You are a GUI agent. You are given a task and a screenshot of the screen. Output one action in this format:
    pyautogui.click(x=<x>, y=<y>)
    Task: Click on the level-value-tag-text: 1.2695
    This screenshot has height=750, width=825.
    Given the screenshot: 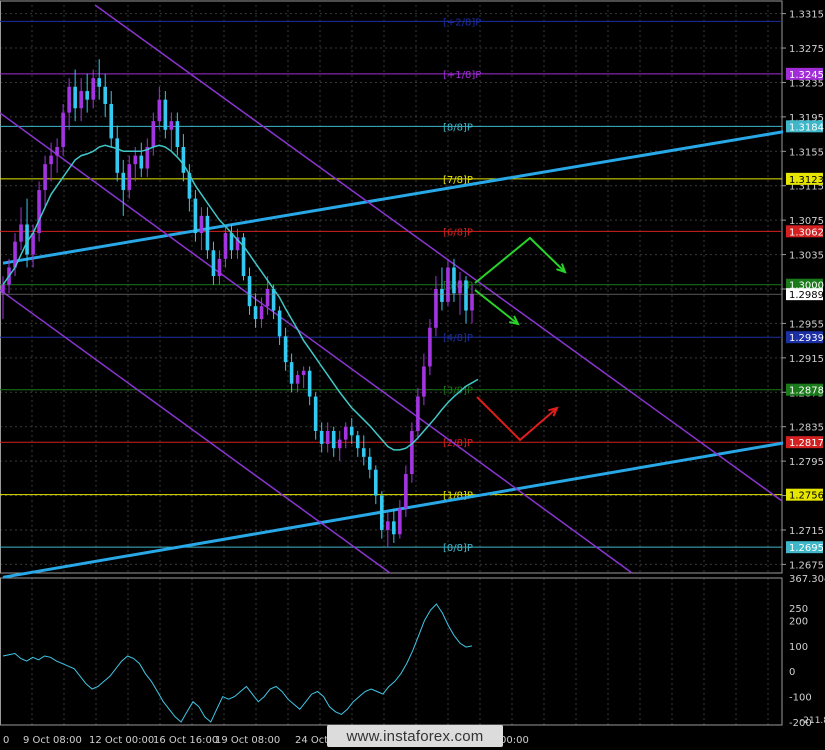 What is the action you would take?
    pyautogui.click(x=806, y=548)
    